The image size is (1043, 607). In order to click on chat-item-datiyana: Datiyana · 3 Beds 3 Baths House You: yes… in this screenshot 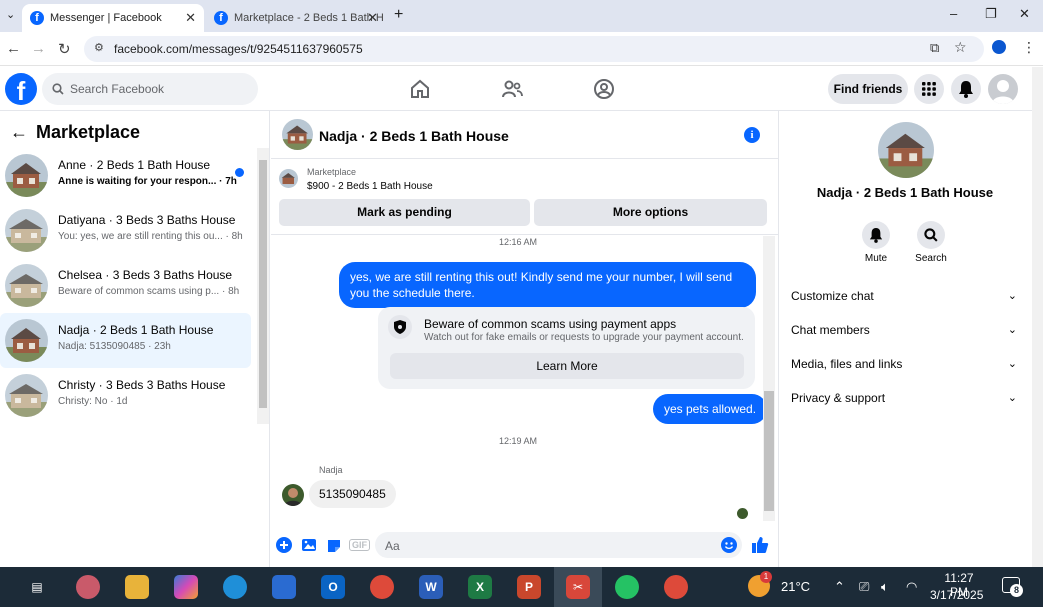, I will do `click(125, 230)`.